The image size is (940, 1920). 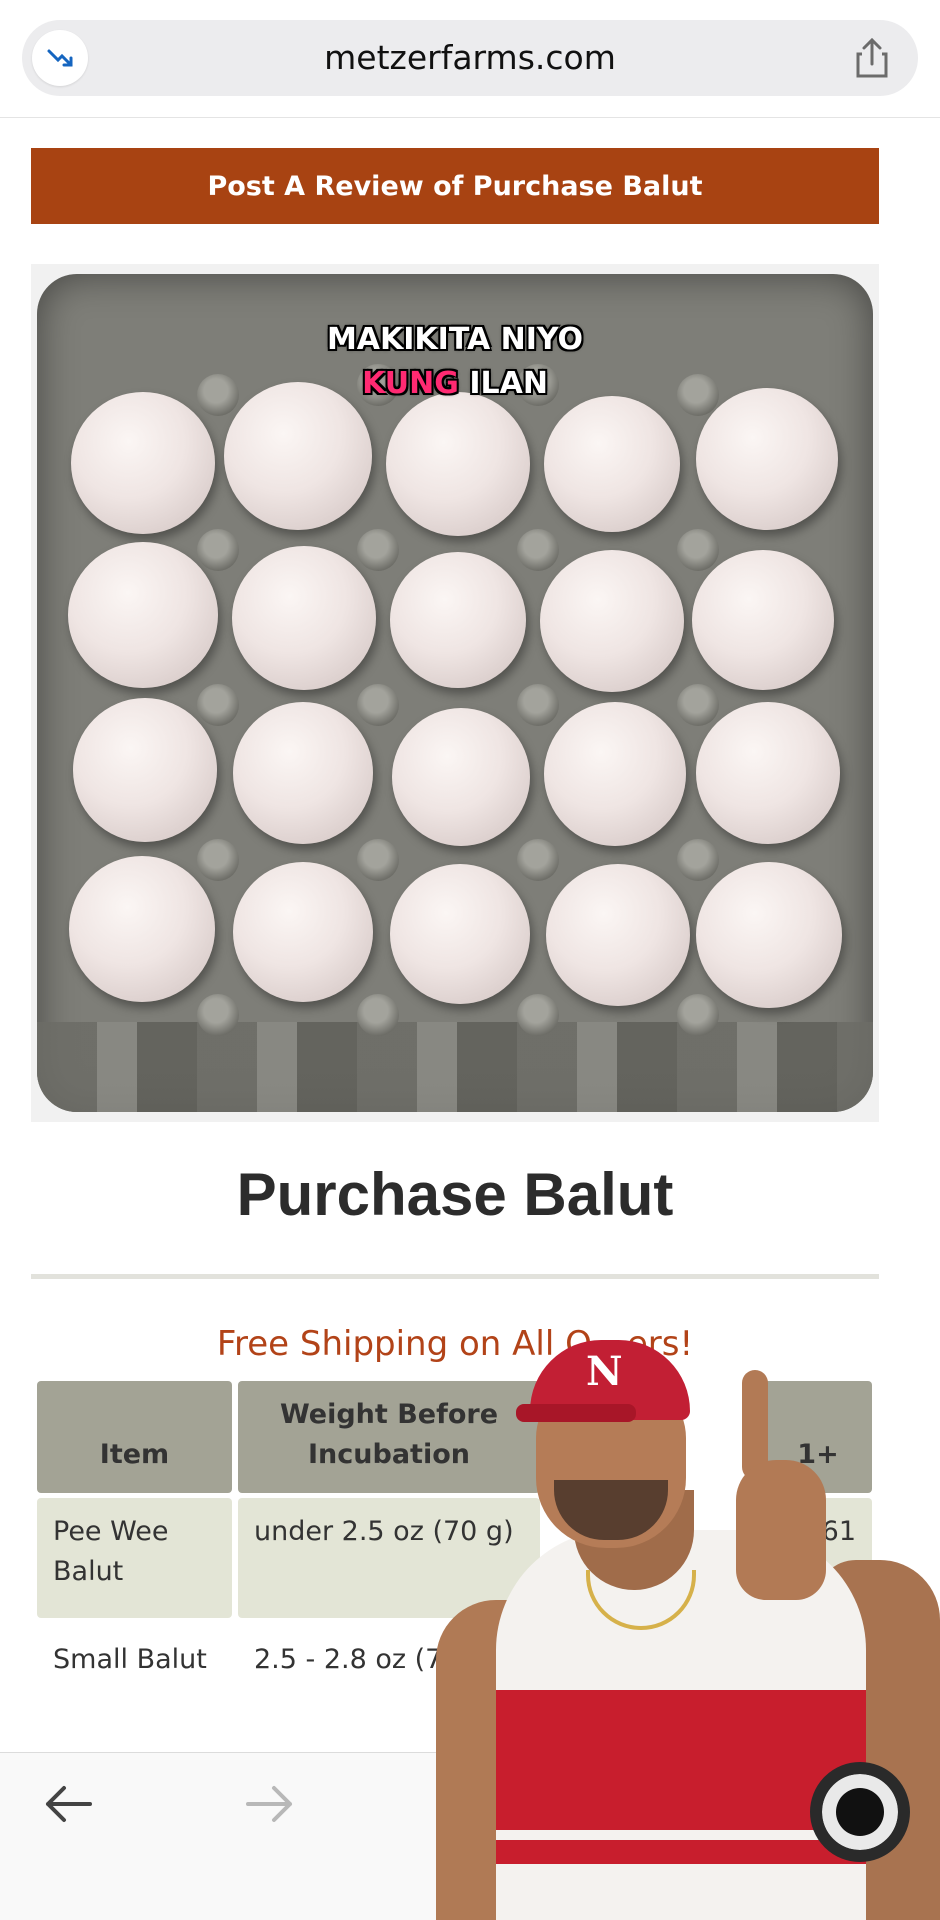 I want to click on page-title: Purchase Balut, so click(x=455, y=1194).